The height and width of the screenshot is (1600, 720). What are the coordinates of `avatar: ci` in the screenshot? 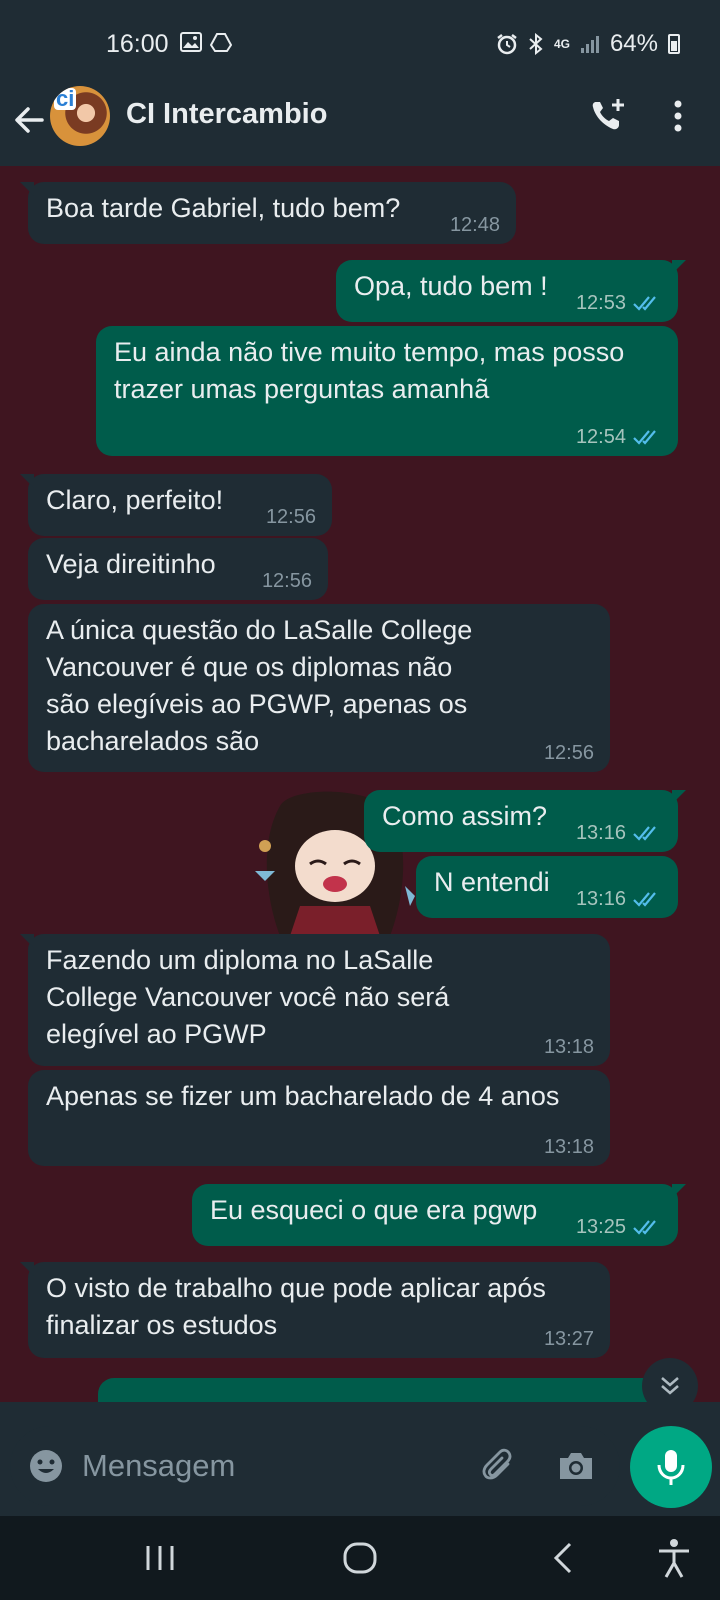 It's located at (80, 116).